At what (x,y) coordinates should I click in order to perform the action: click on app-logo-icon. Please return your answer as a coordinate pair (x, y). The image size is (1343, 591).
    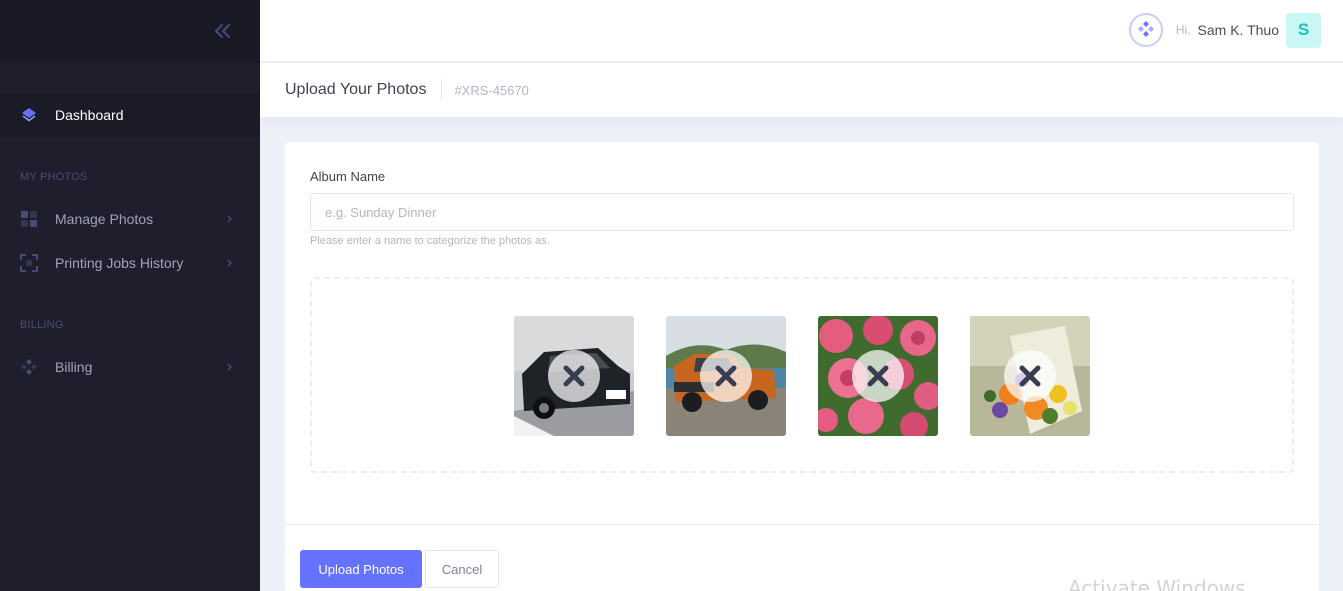
    Looking at the image, I should click on (1145, 30).